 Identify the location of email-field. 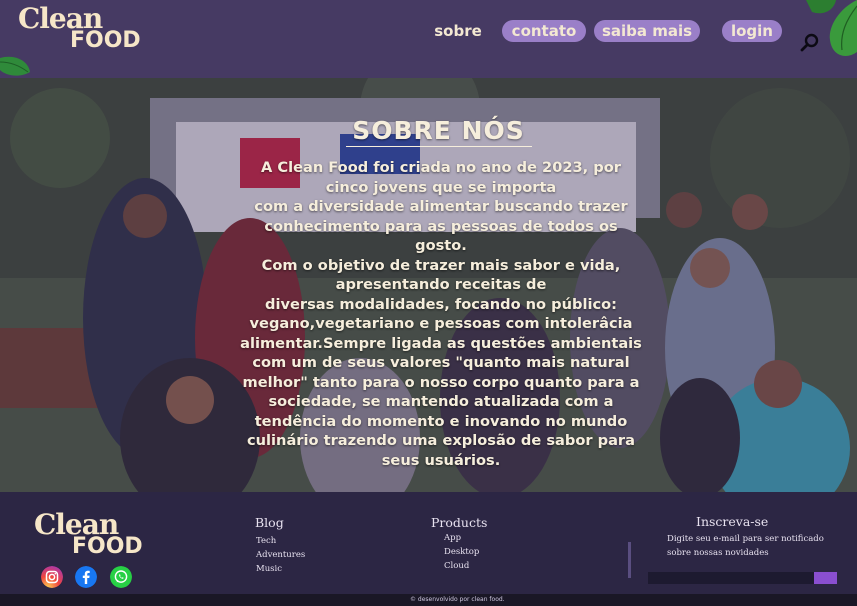
(731, 578).